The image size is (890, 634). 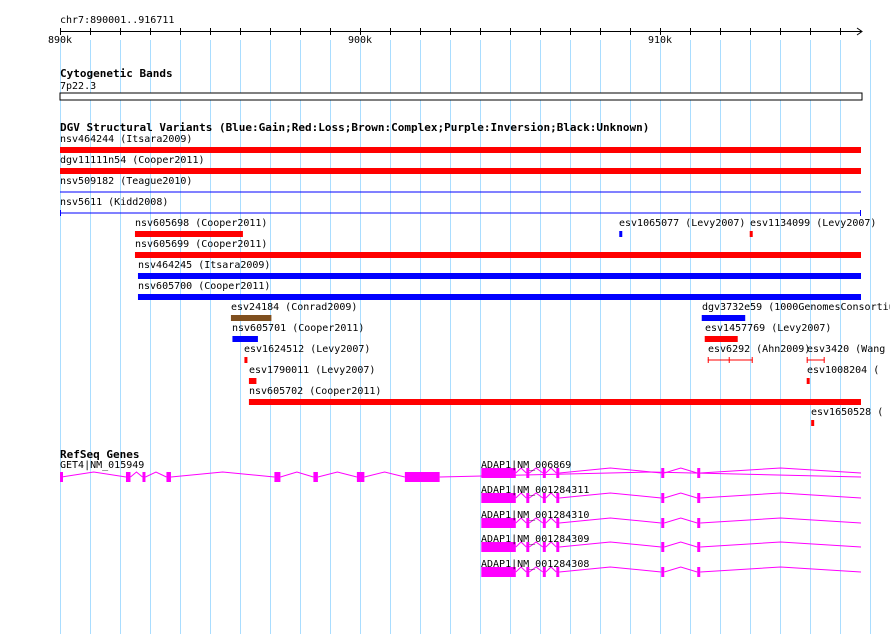 I want to click on gene-label: ADAP1|NM_001284310, so click(x=535, y=515).